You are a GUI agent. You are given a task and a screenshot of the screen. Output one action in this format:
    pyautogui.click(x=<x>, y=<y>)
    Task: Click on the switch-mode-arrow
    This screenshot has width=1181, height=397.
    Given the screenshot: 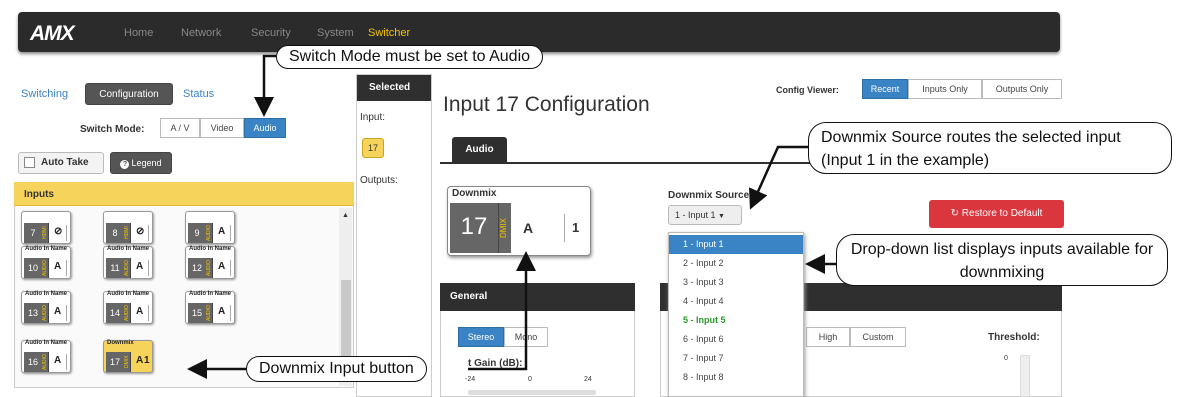 What is the action you would take?
    pyautogui.click(x=265, y=85)
    